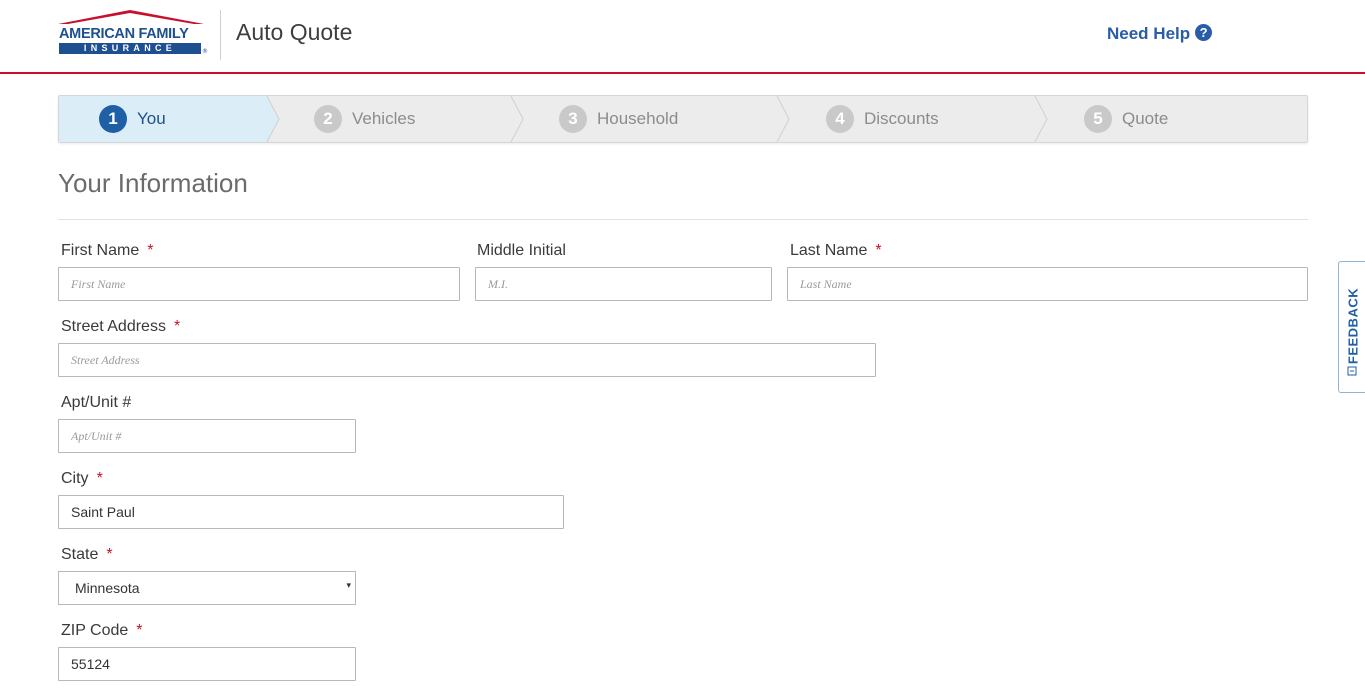 This screenshot has height=688, width=1365. What do you see at coordinates (683, 219) in the screenshot?
I see `section-divider` at bounding box center [683, 219].